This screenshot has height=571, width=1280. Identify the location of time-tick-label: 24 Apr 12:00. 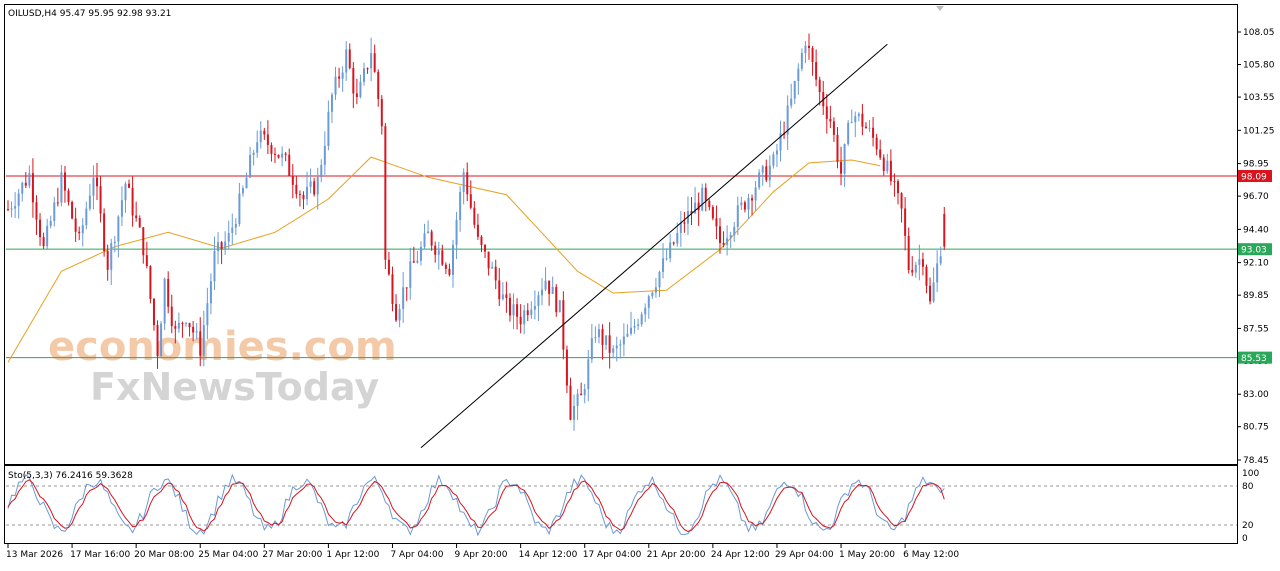
(740, 555).